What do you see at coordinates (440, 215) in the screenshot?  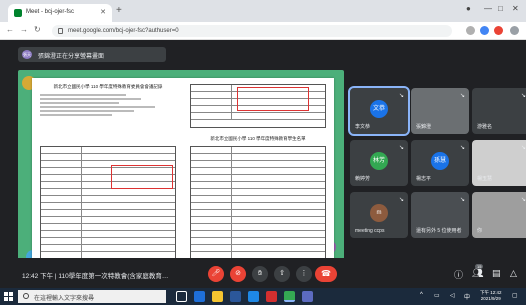 I see `participant-tile: ↘ 還有另外 5 位使用者` at bounding box center [440, 215].